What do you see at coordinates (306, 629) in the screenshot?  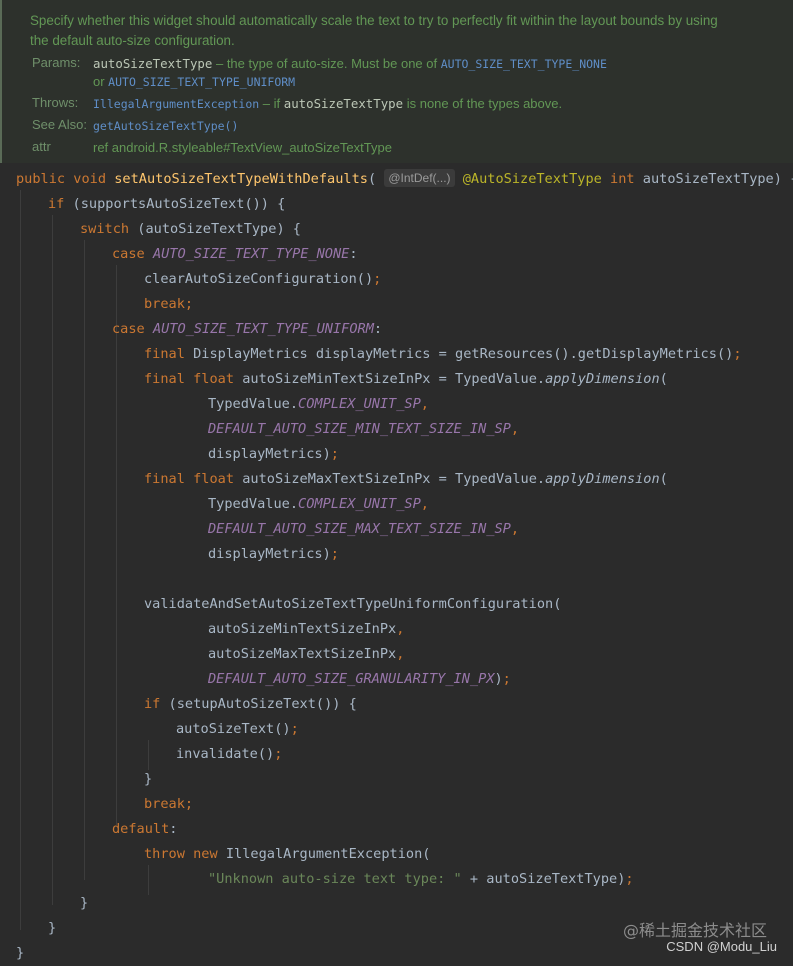 I see `code-line-19: autoSizeMinTextSizeInPx,` at bounding box center [306, 629].